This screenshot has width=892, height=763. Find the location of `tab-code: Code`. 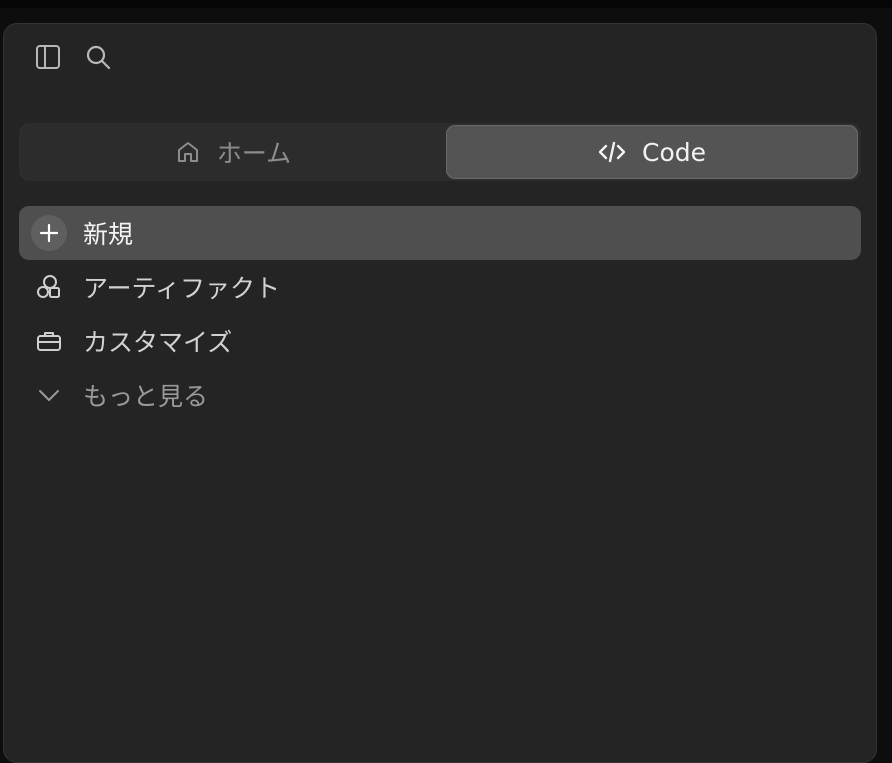

tab-code: Code is located at coordinates (652, 152).